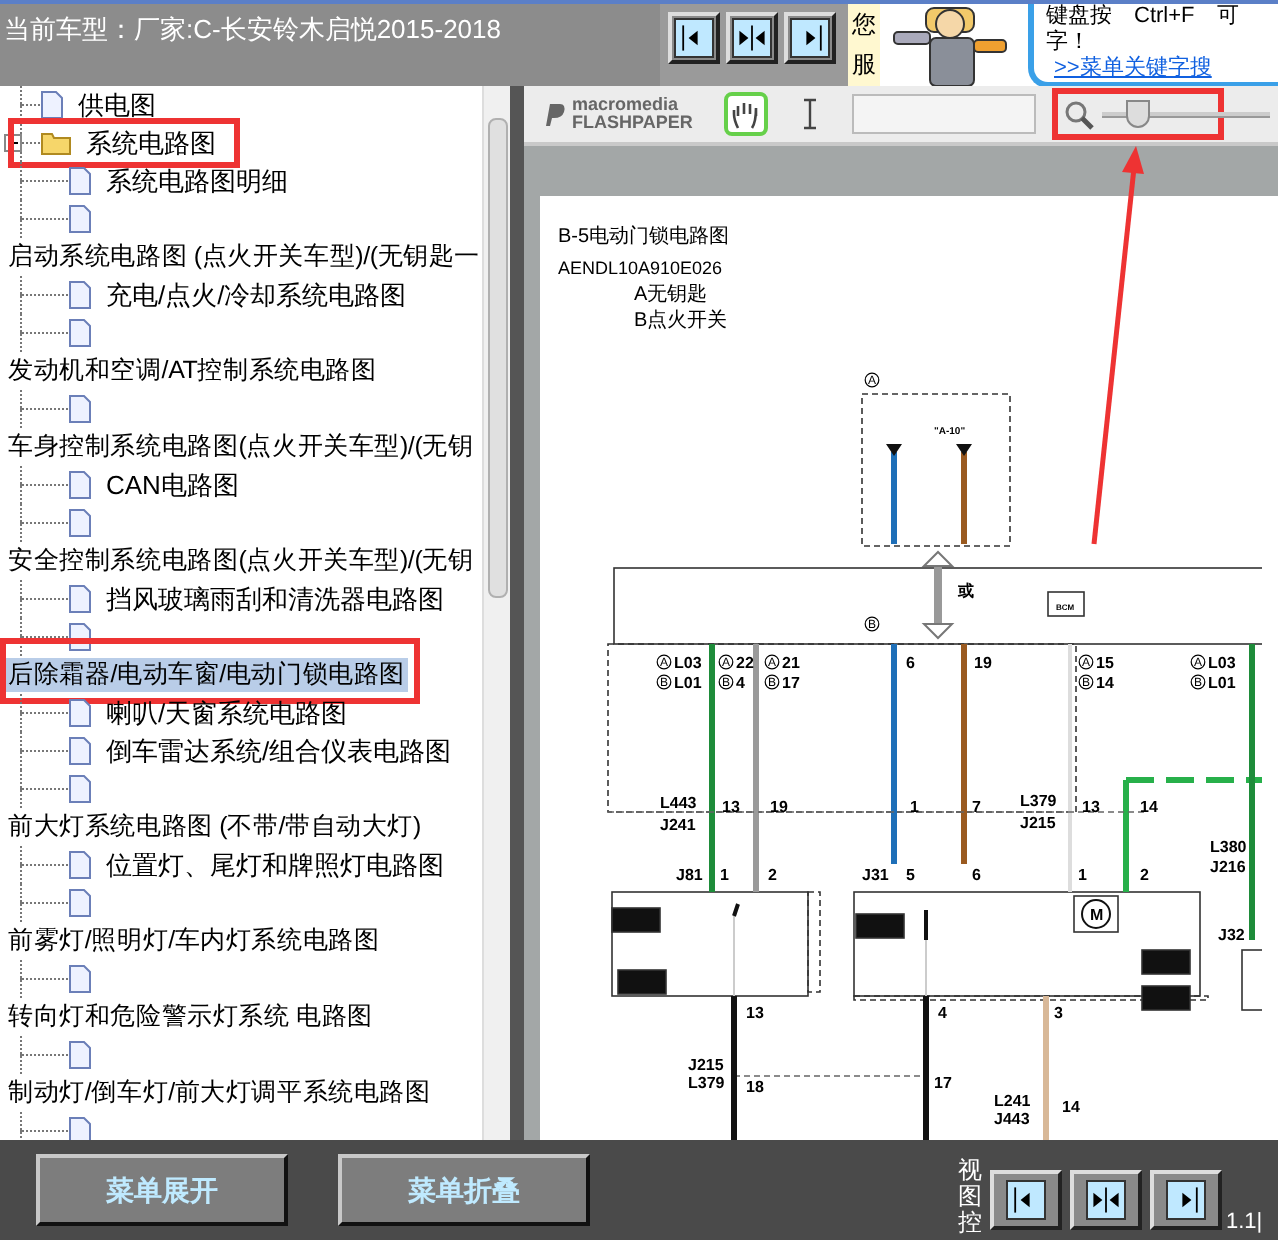 The width and height of the screenshot is (1278, 1240). Describe the element at coordinates (640, 268) in the screenshot. I see `diagram-title-text: AENDL10A910E026` at that location.